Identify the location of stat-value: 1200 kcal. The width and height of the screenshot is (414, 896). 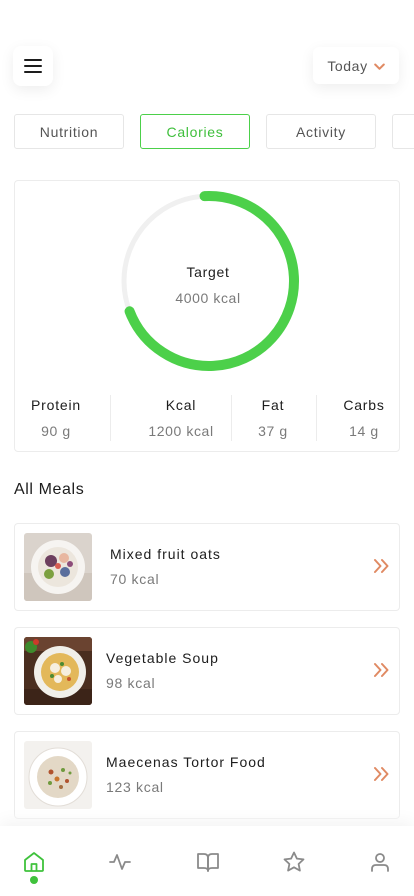
(181, 431).